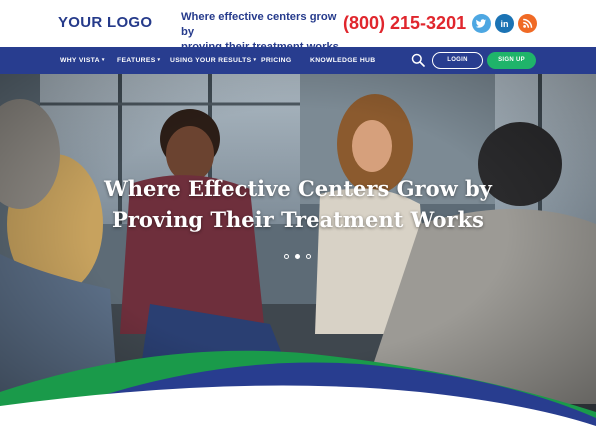 The image size is (596, 426). I want to click on nav-using-your-results-label: USING YOUR RESULTS, so click(211, 60).